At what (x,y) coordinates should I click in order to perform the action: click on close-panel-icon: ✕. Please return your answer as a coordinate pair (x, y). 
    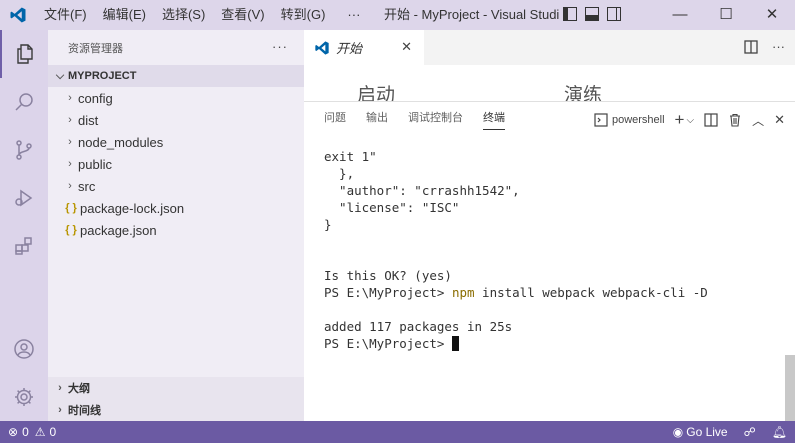
    Looking at the image, I should click on (779, 120).